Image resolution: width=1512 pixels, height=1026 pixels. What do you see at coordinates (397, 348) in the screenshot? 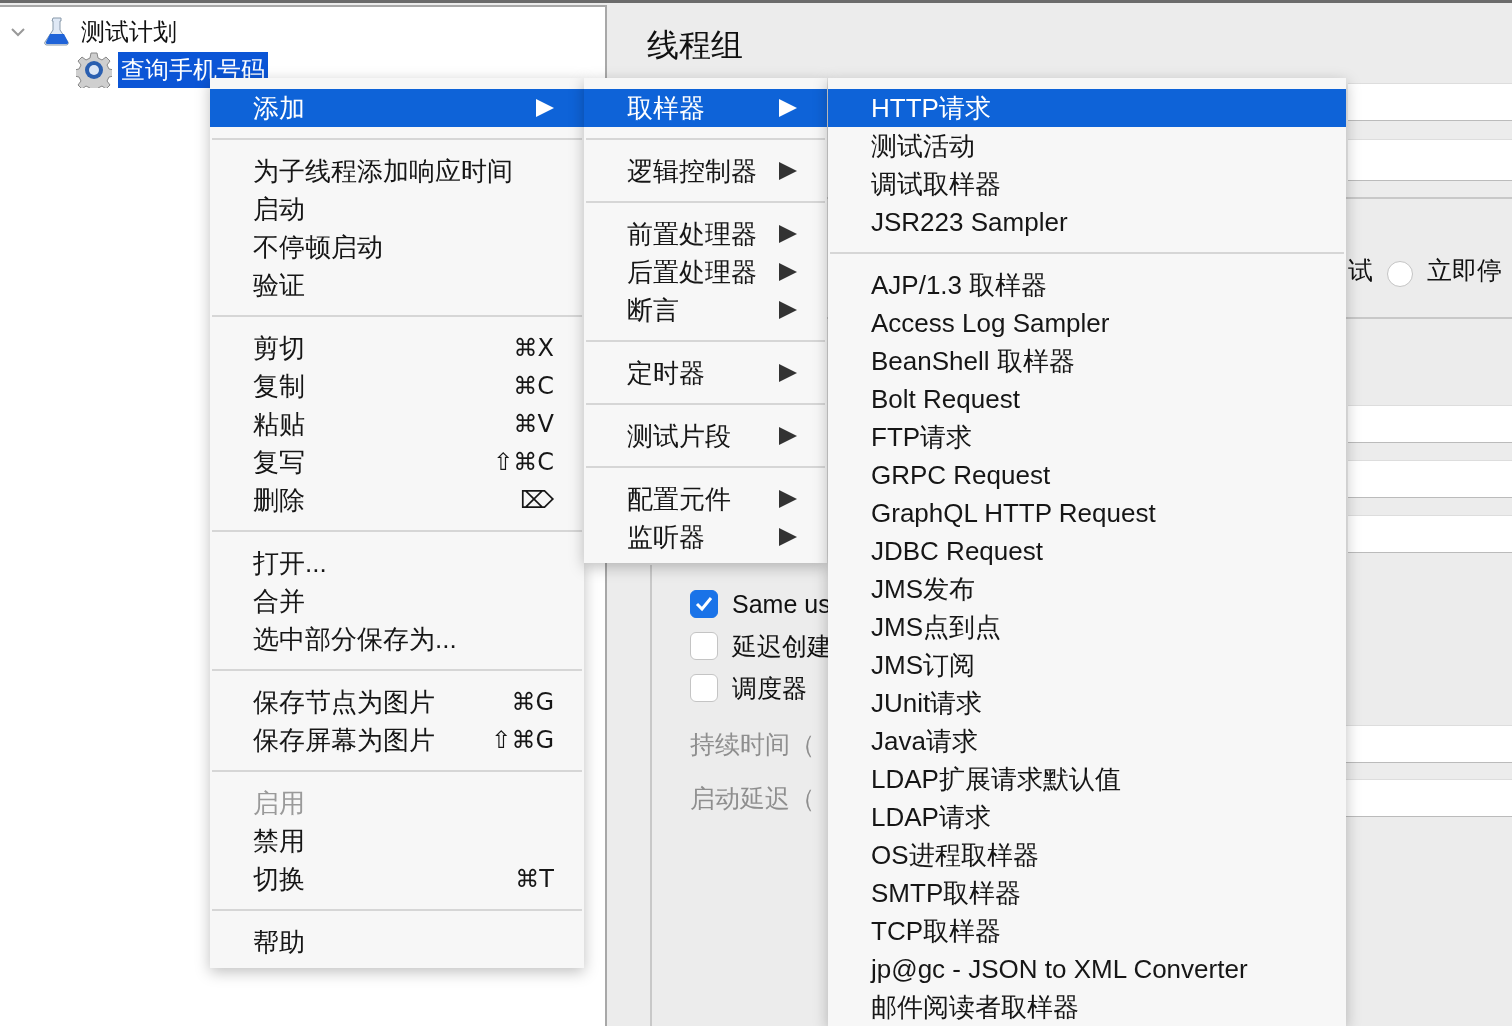
I see `menu-item: 剪切 ⌘X` at bounding box center [397, 348].